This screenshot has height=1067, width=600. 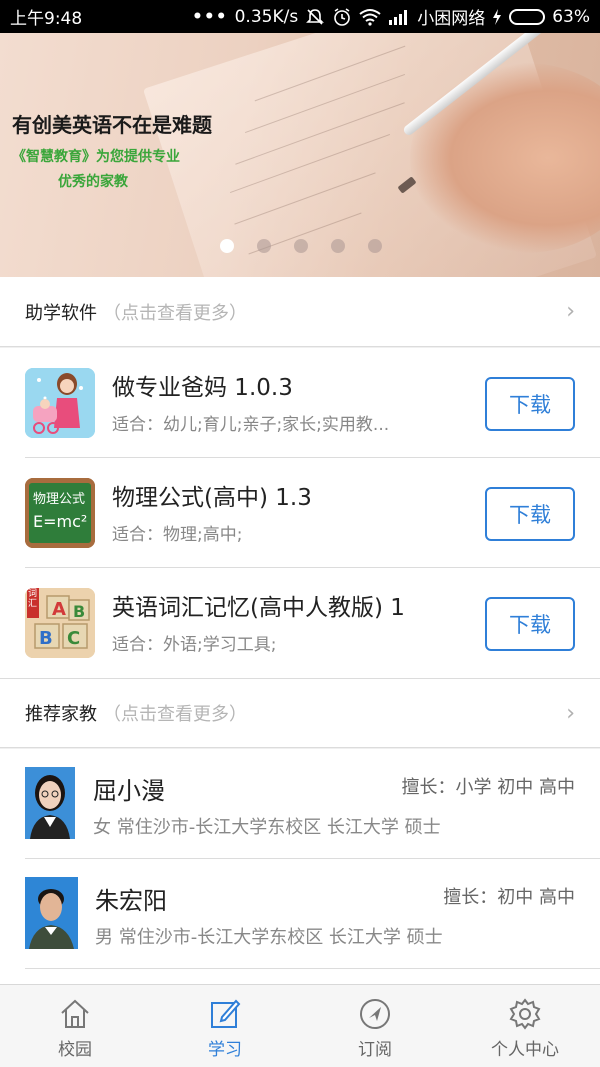 I want to click on signal-icon, so click(x=398, y=17).